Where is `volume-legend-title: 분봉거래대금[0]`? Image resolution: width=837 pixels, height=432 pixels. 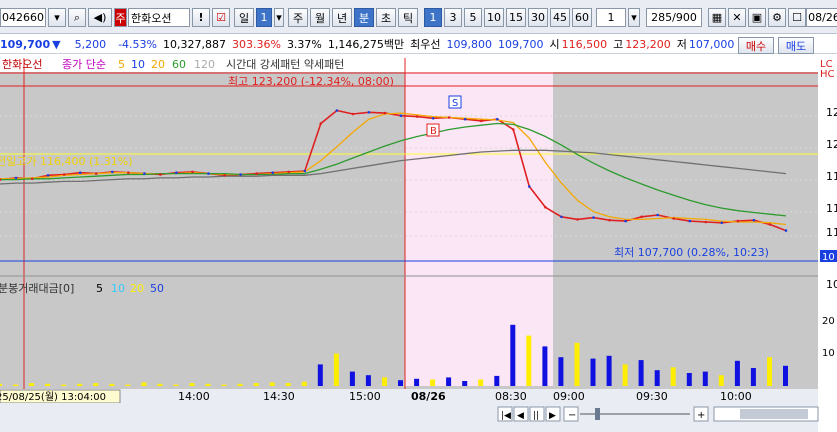 volume-legend-title: 분봉거래대금[0] is located at coordinates (37, 288).